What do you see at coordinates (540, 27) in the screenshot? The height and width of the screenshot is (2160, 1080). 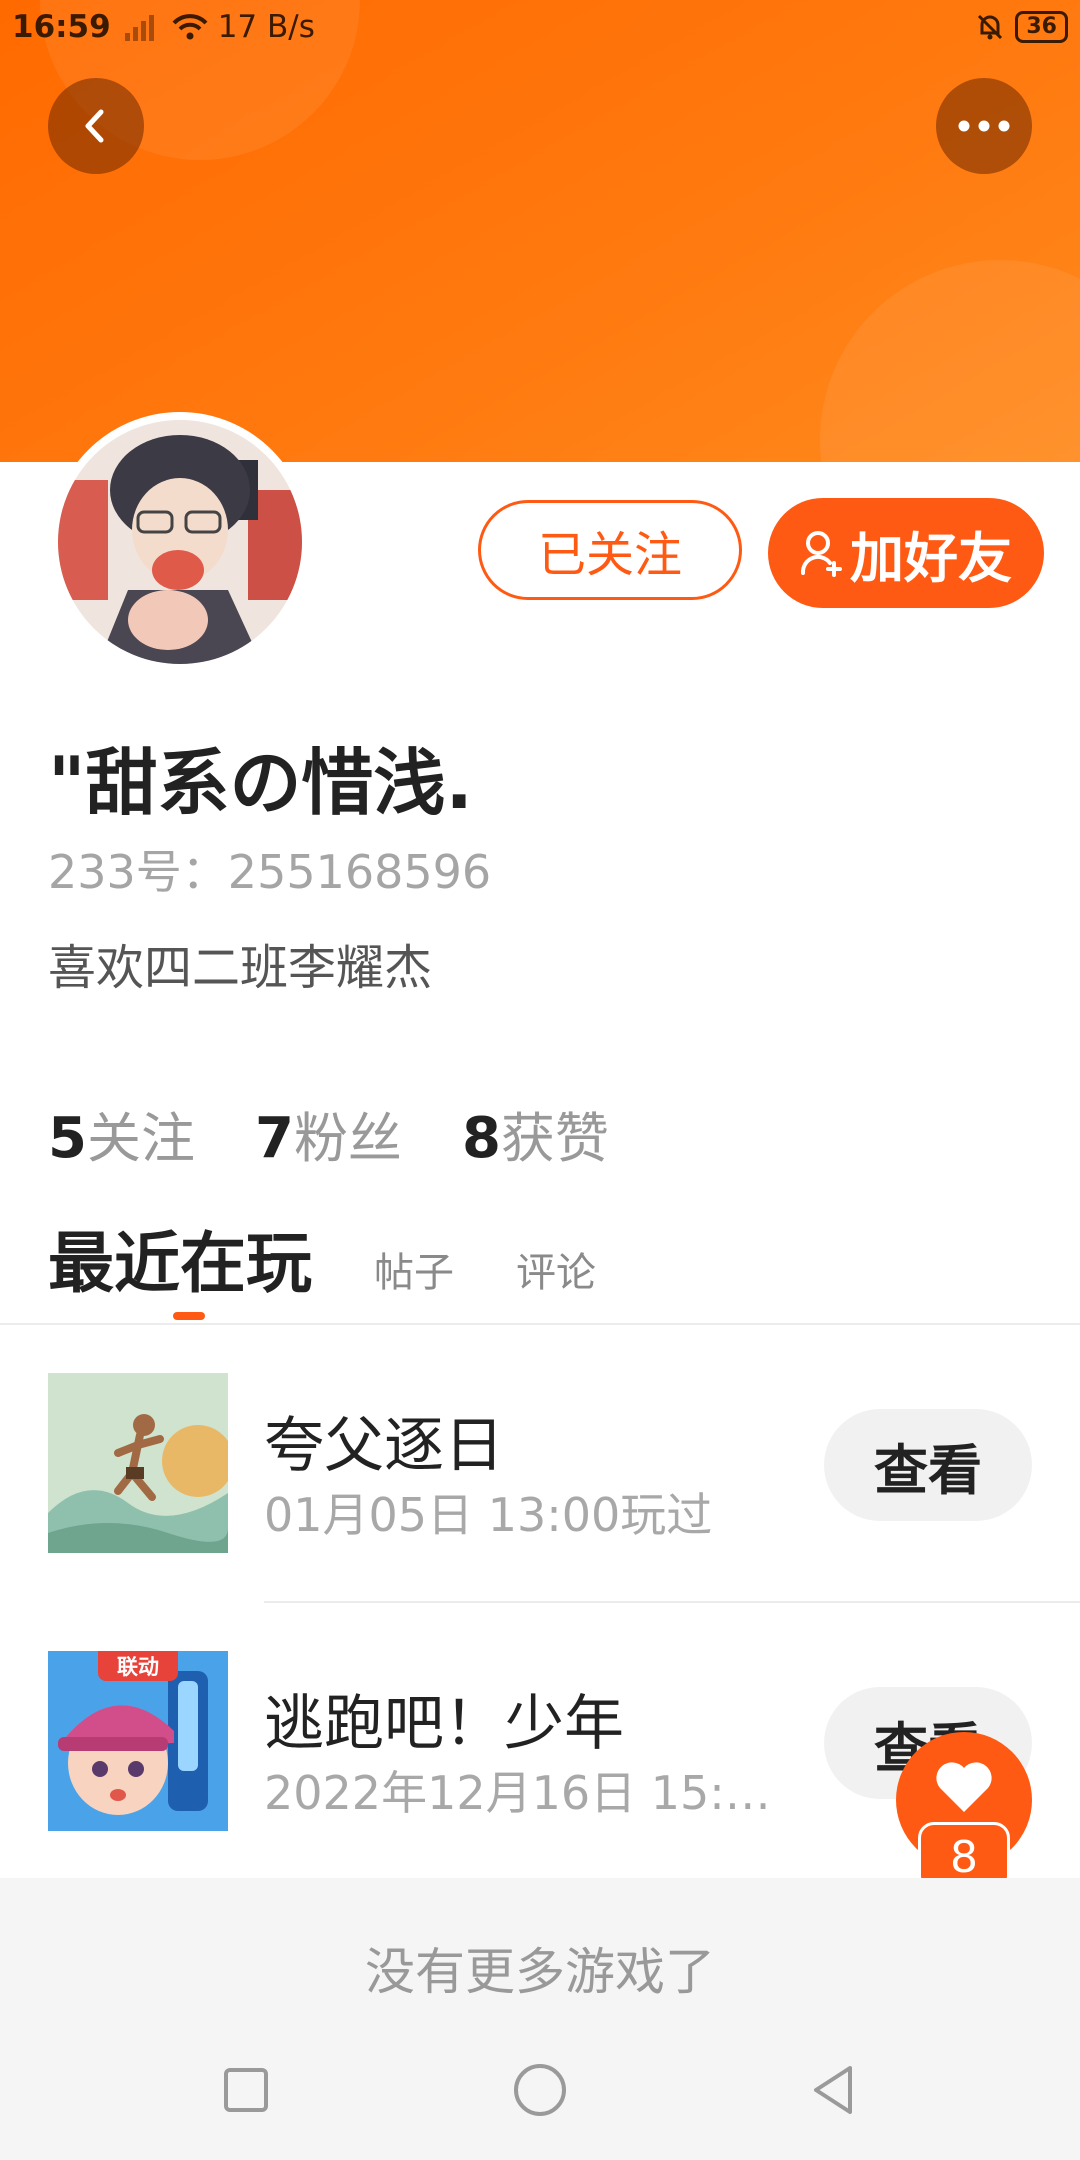 I see `status-bar: 16:59 17 B/s 36` at bounding box center [540, 27].